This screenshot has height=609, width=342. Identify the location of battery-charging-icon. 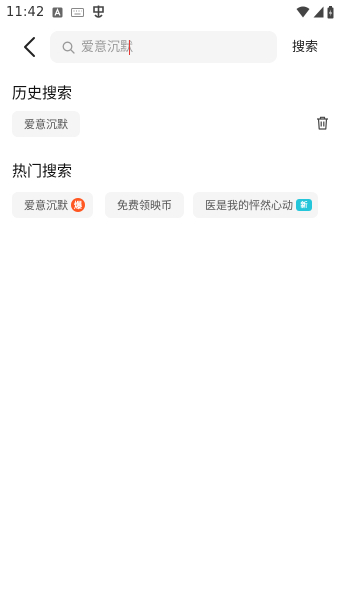
(330, 12).